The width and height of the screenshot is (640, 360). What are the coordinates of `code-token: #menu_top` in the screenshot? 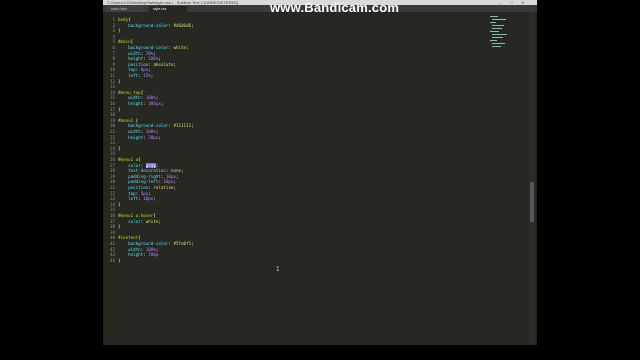 It's located at (129, 92).